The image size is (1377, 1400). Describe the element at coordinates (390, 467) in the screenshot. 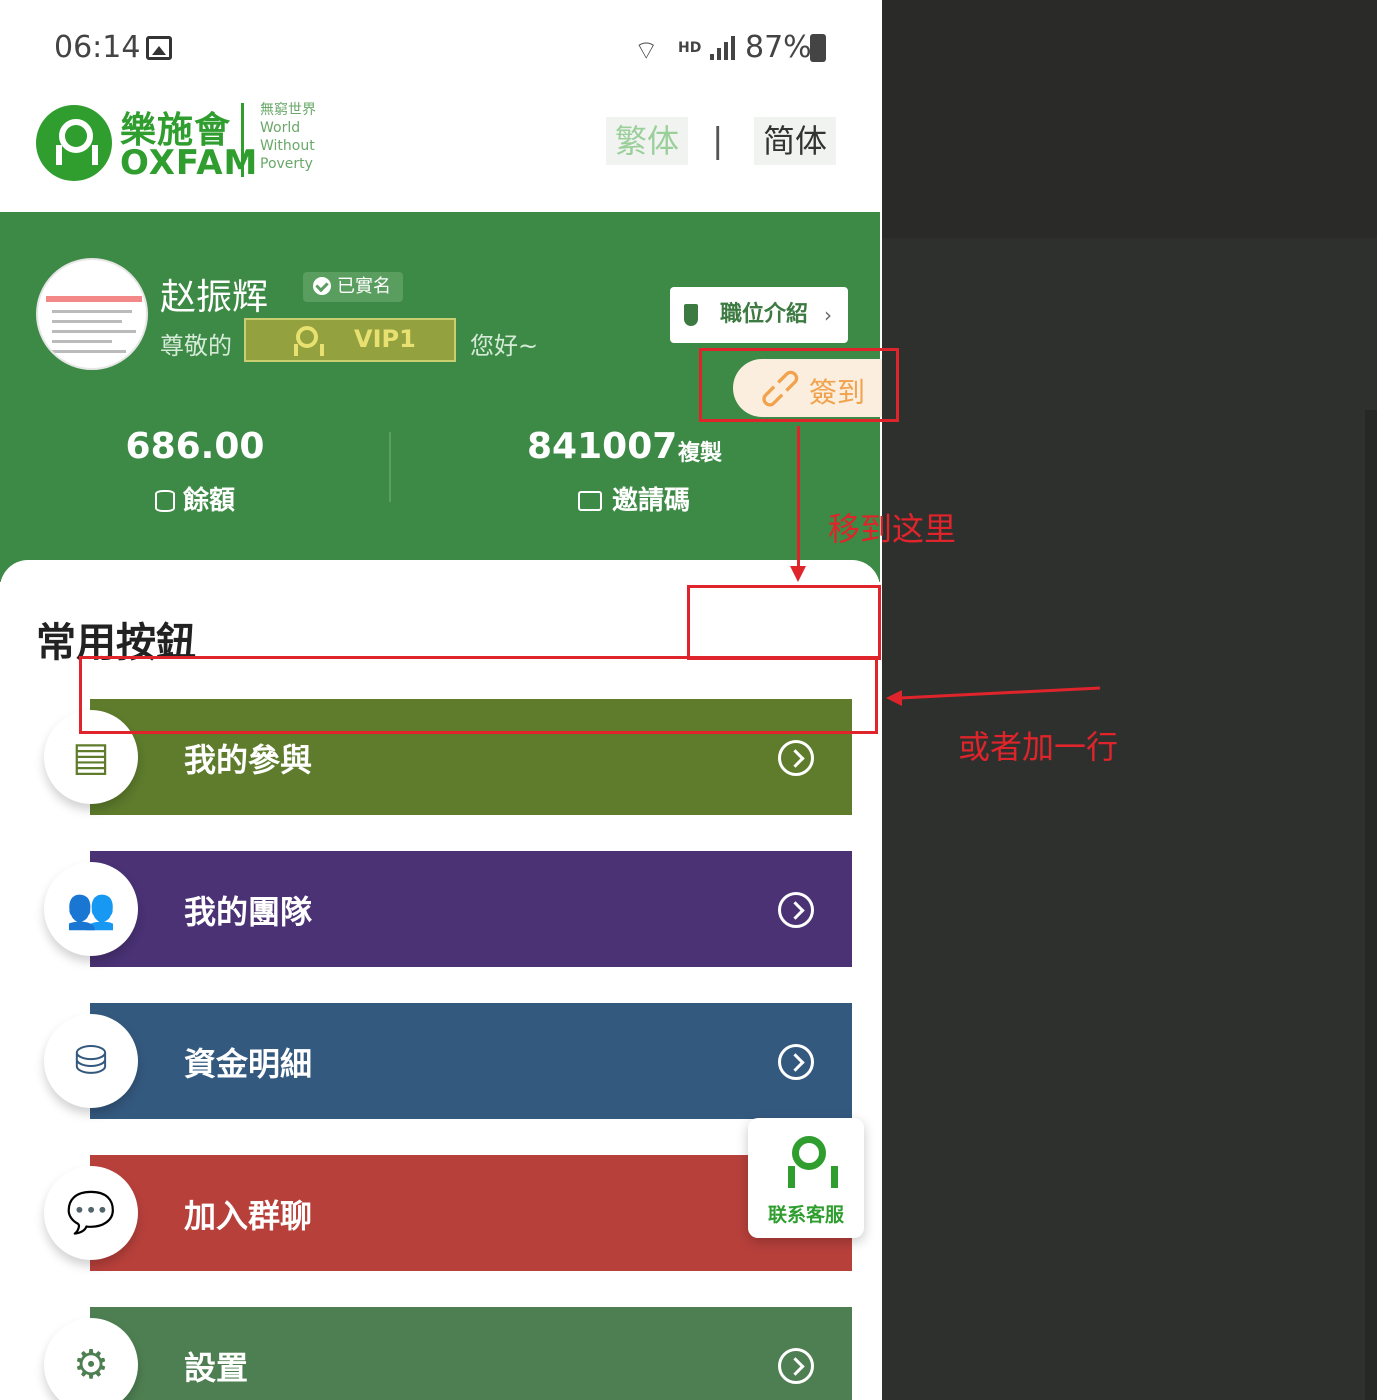

I see `stats-divider` at that location.